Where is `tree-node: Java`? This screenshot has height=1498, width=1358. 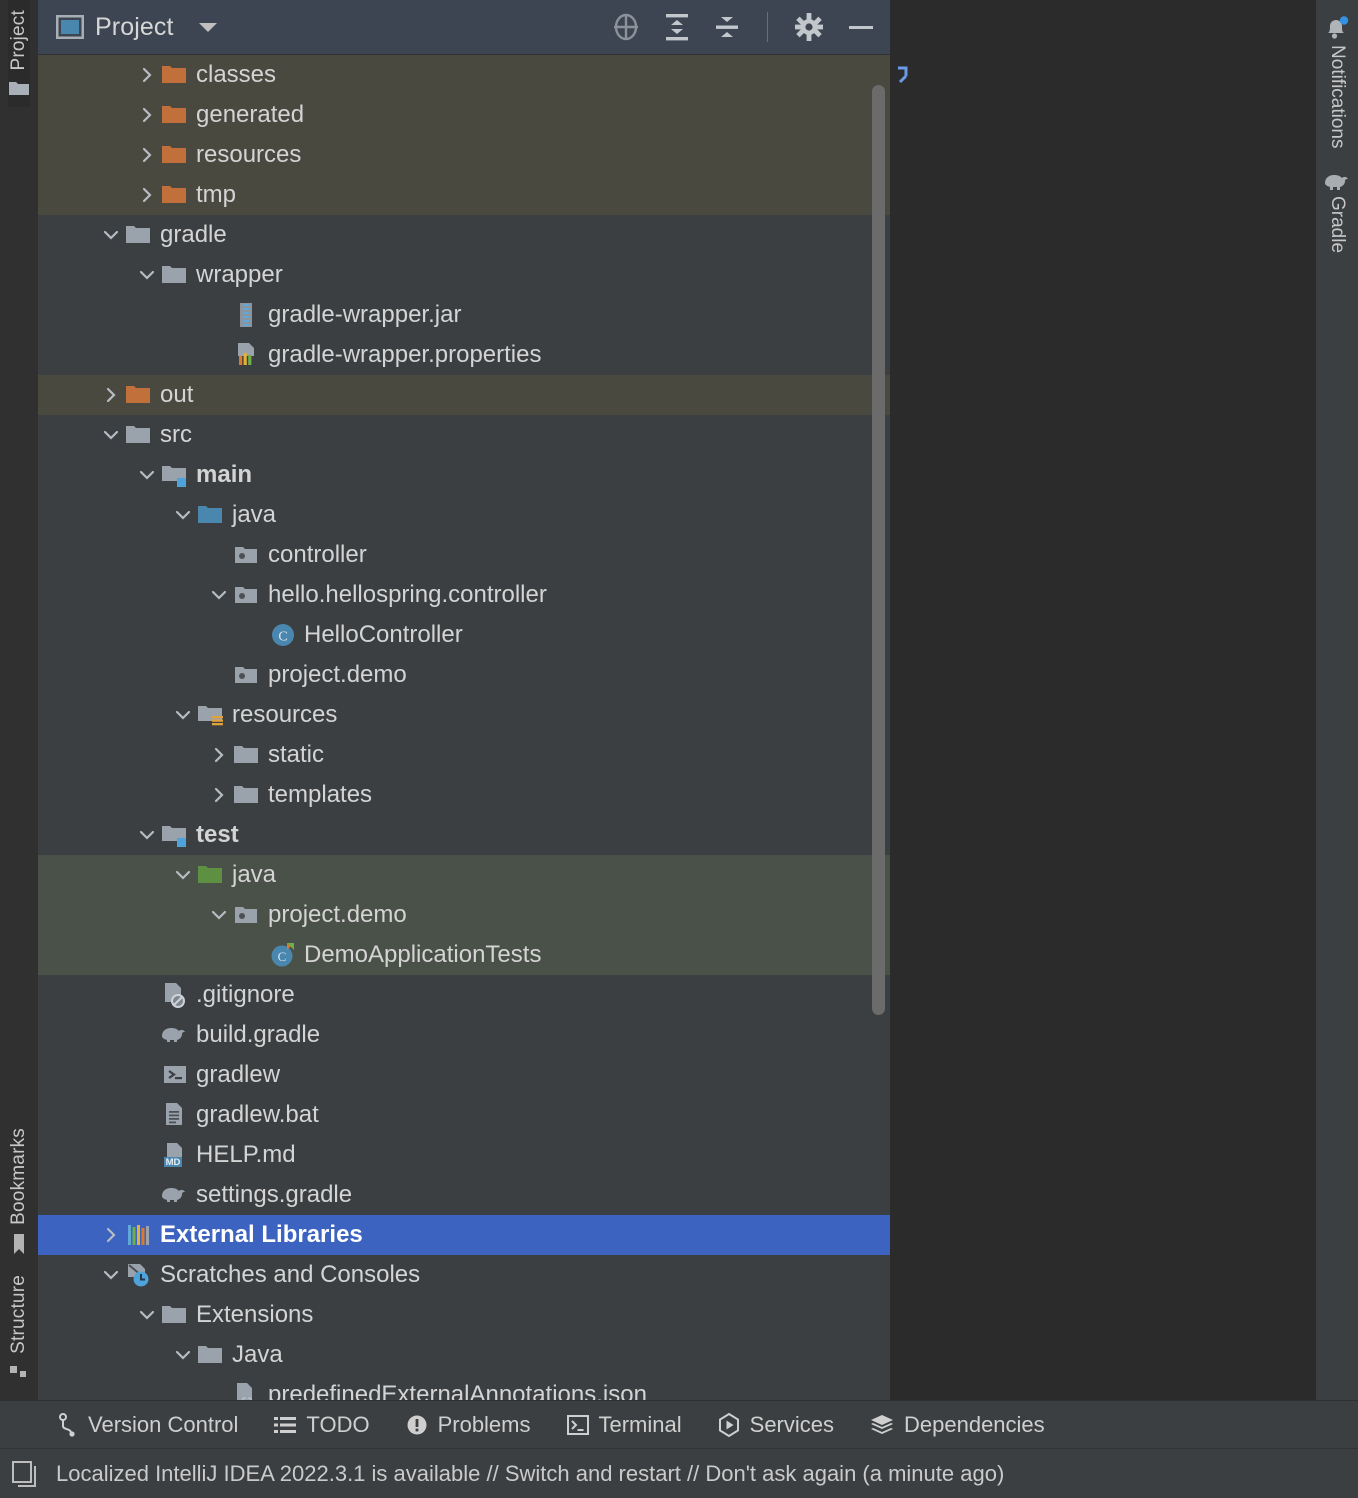
tree-node: Java is located at coordinates (464, 1355).